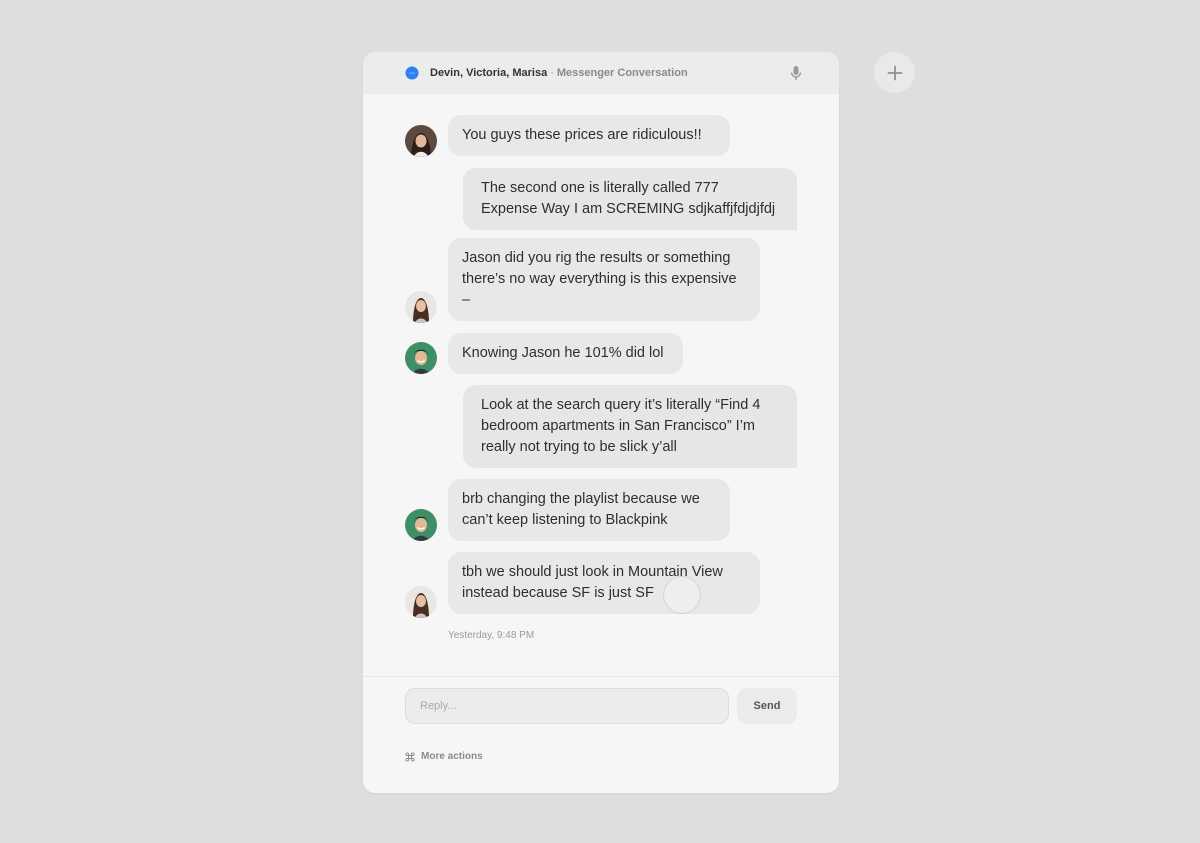 The image size is (1200, 843). I want to click on more-actions-button: More actions, so click(444, 756).